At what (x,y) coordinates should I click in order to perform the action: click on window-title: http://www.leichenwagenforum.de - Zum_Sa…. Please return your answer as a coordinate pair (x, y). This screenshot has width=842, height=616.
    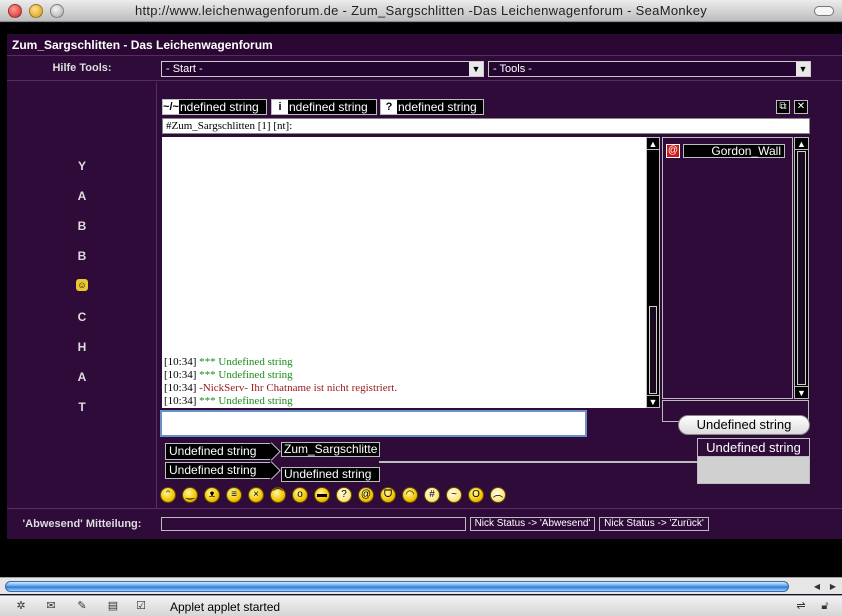
    Looking at the image, I should click on (421, 10).